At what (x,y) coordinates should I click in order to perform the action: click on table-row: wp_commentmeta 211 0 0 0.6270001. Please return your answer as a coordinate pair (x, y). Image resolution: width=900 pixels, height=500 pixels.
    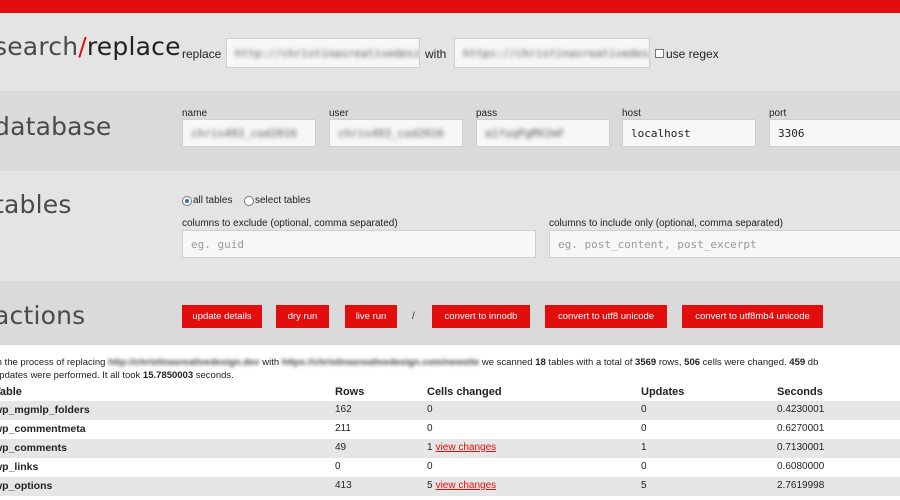
    Looking at the image, I should click on (450, 429).